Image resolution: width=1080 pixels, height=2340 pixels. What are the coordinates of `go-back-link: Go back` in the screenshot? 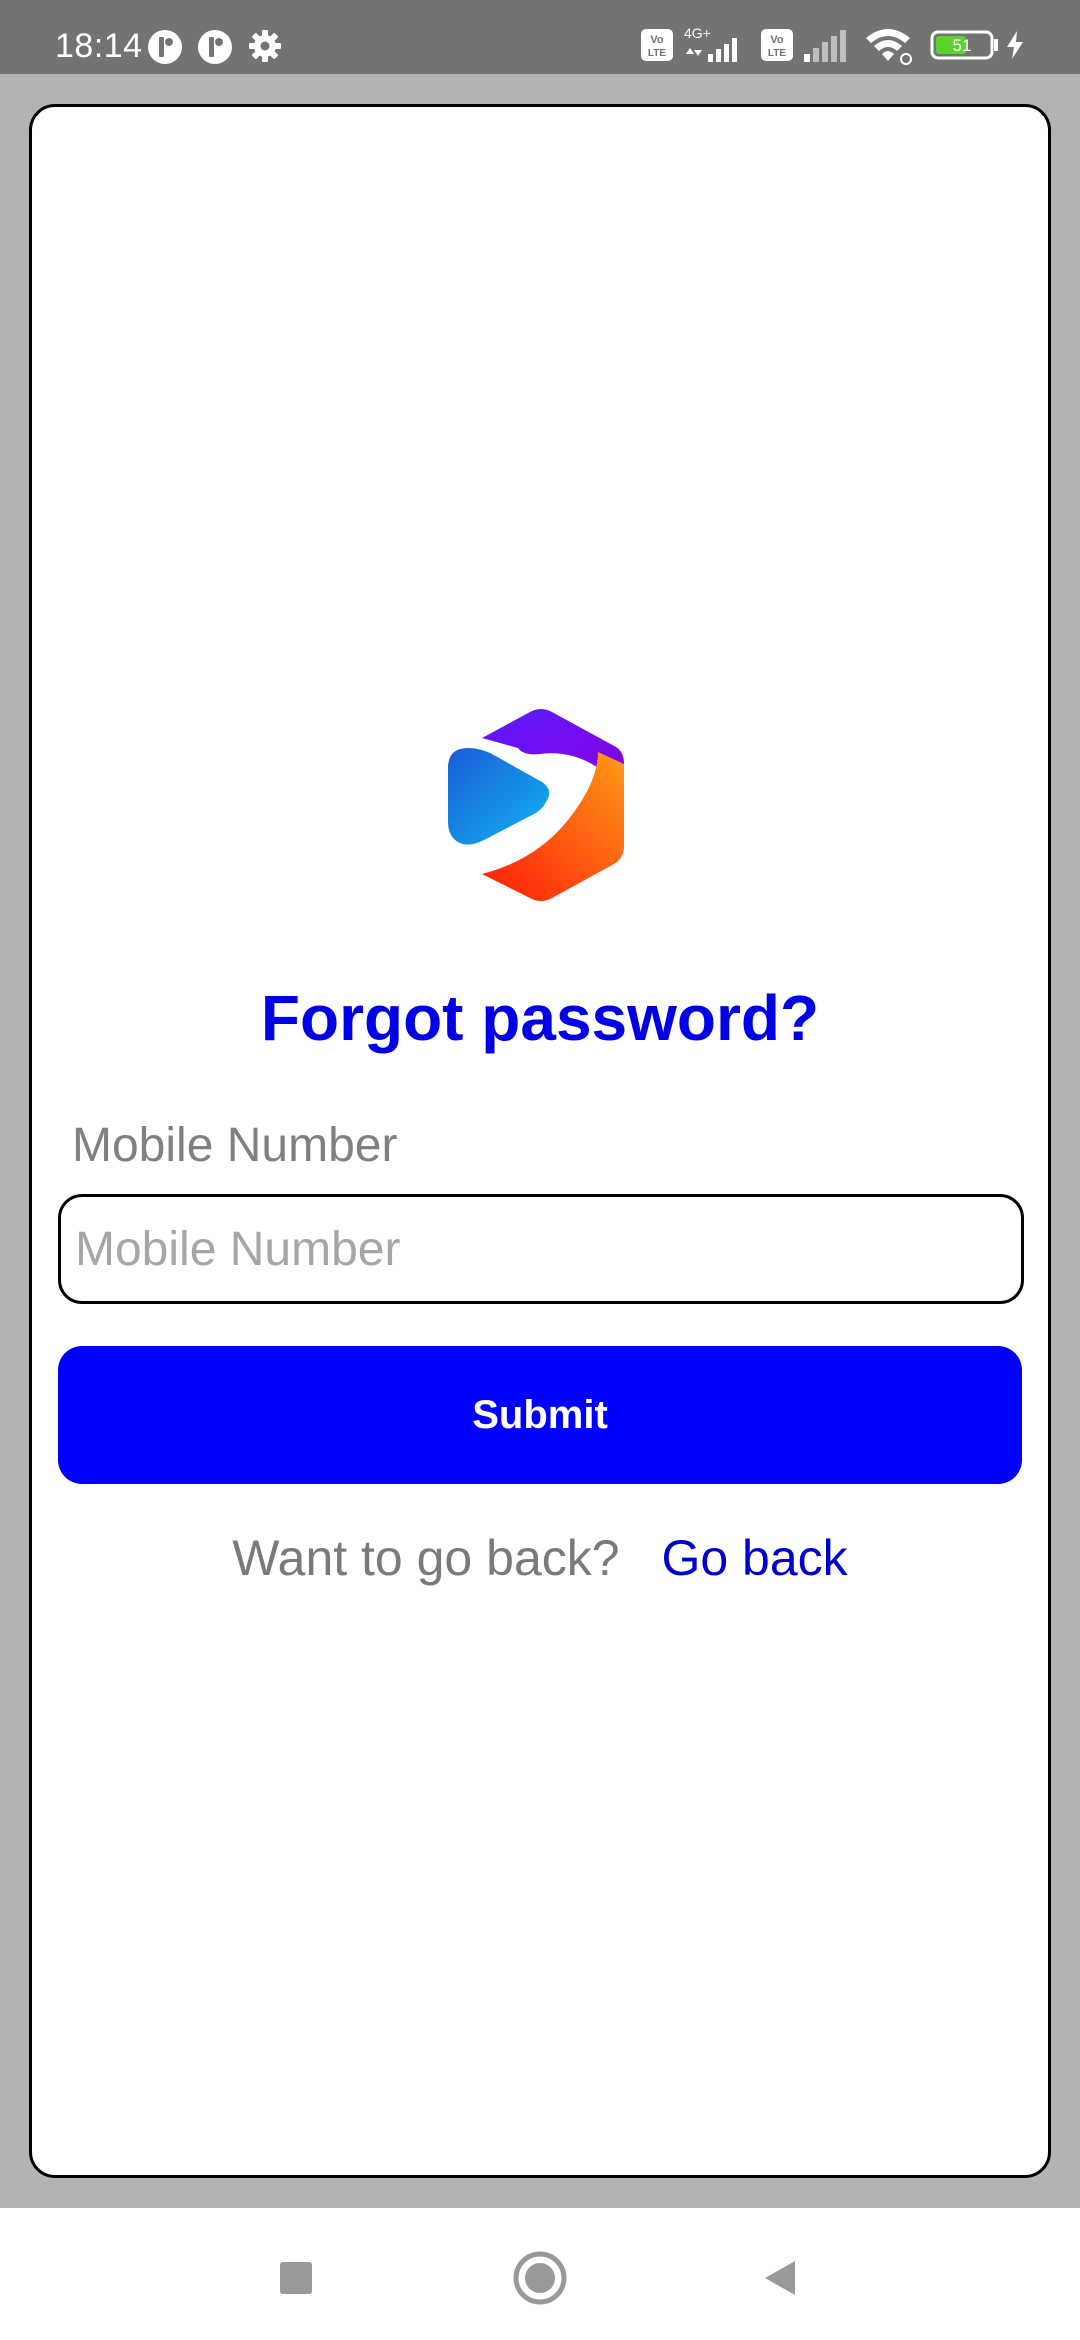 It's located at (754, 1558).